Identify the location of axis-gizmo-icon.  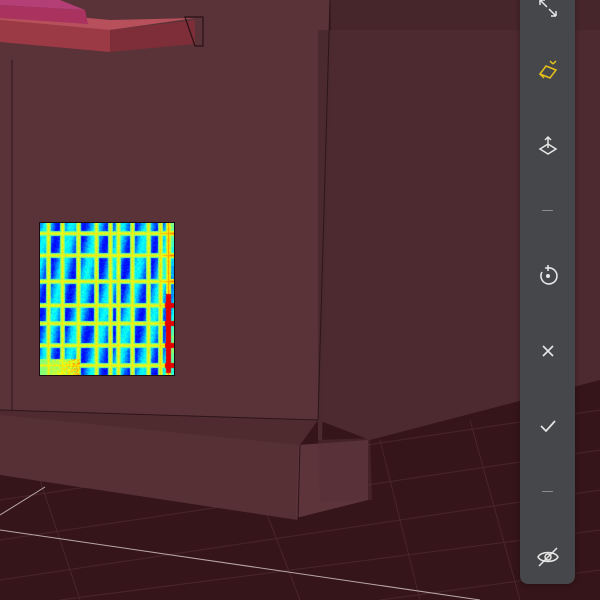
(547, 145).